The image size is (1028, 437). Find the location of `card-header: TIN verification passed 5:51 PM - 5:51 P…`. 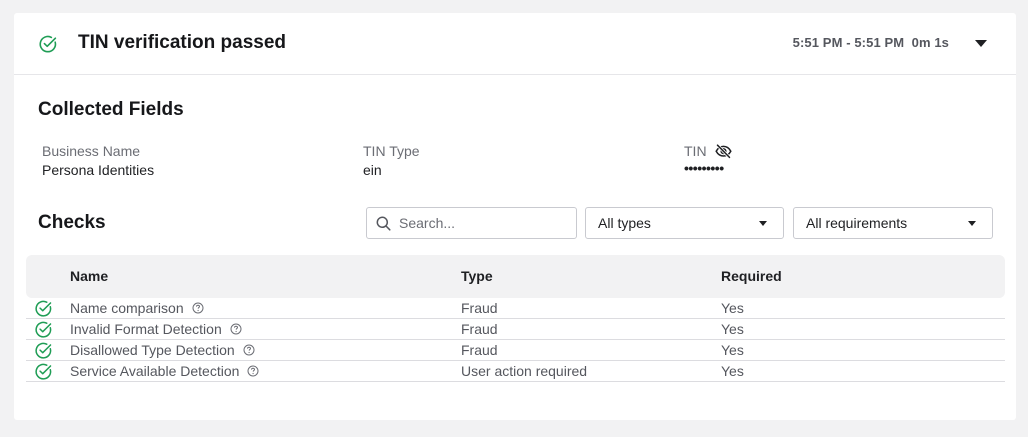

card-header: TIN verification passed 5:51 PM - 5:51 P… is located at coordinates (515, 44).